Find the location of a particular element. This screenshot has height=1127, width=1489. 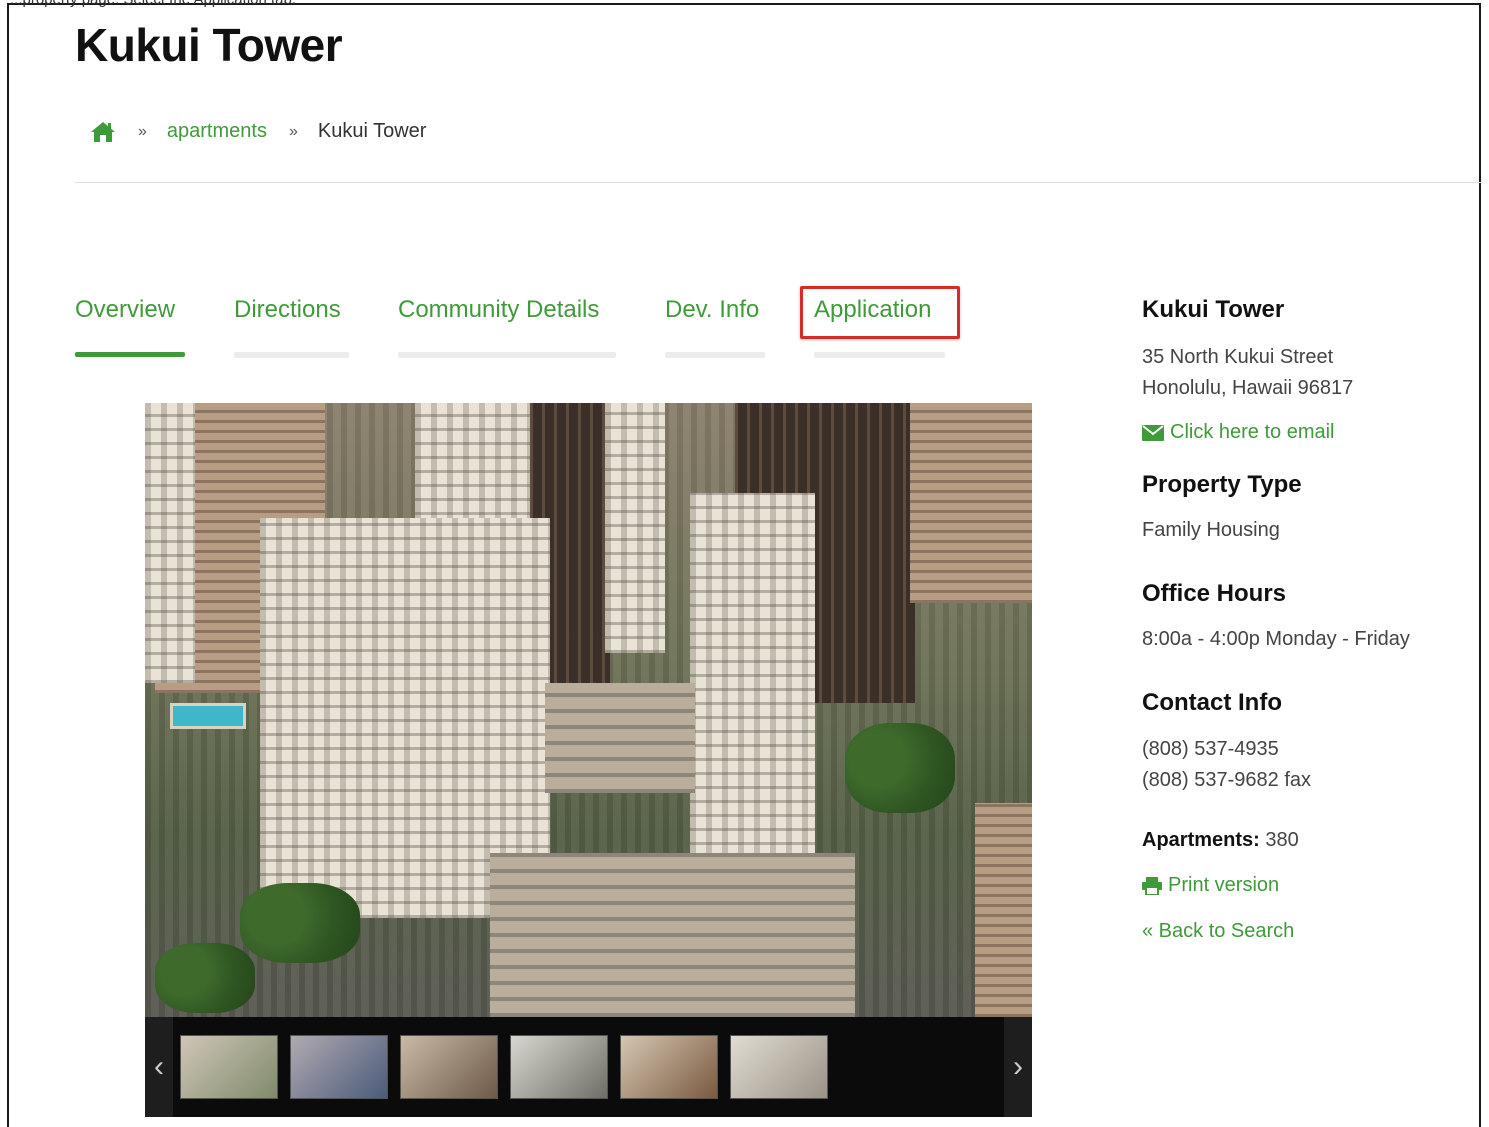

tab-dev-info: Dev. Info is located at coordinates (715, 327).